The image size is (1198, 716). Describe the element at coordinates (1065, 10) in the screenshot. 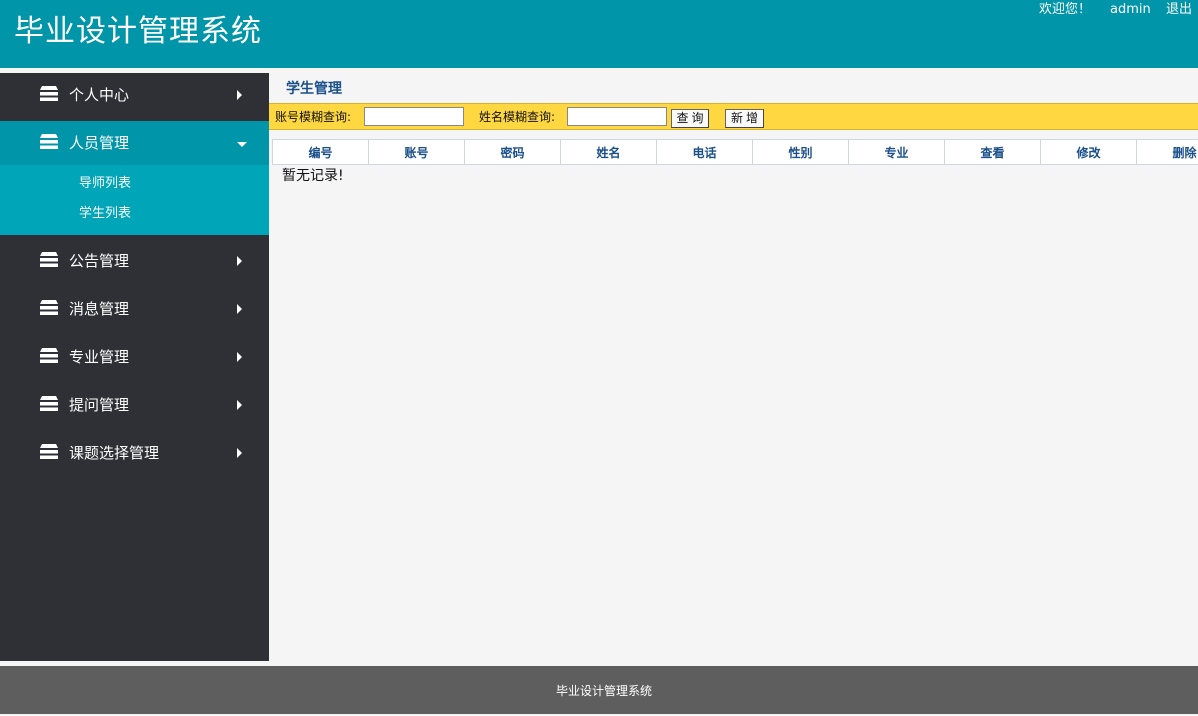

I see `welcome-text: 欢迎您！` at that location.